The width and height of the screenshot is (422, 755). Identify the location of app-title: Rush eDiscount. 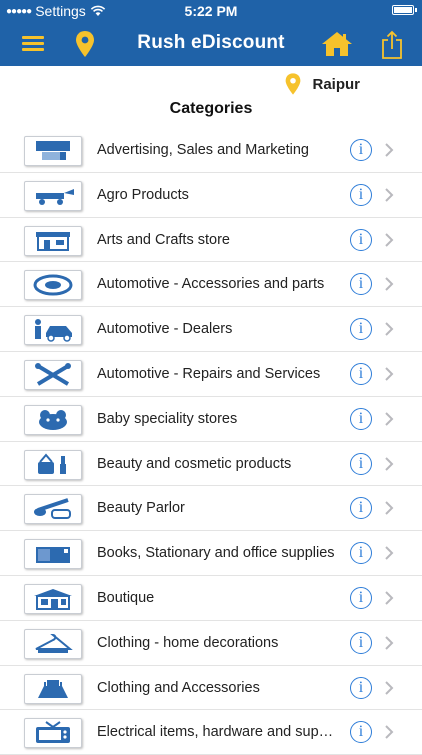
(211, 42).